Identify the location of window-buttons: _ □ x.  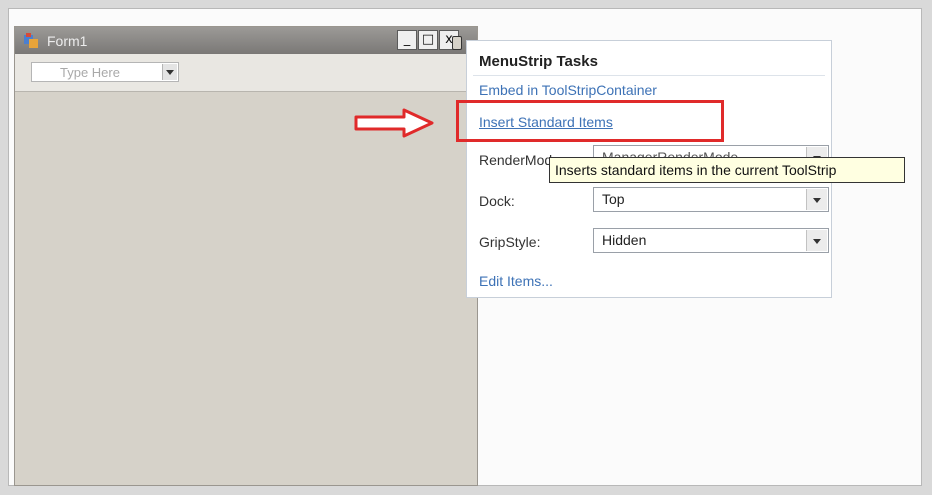
(428, 40).